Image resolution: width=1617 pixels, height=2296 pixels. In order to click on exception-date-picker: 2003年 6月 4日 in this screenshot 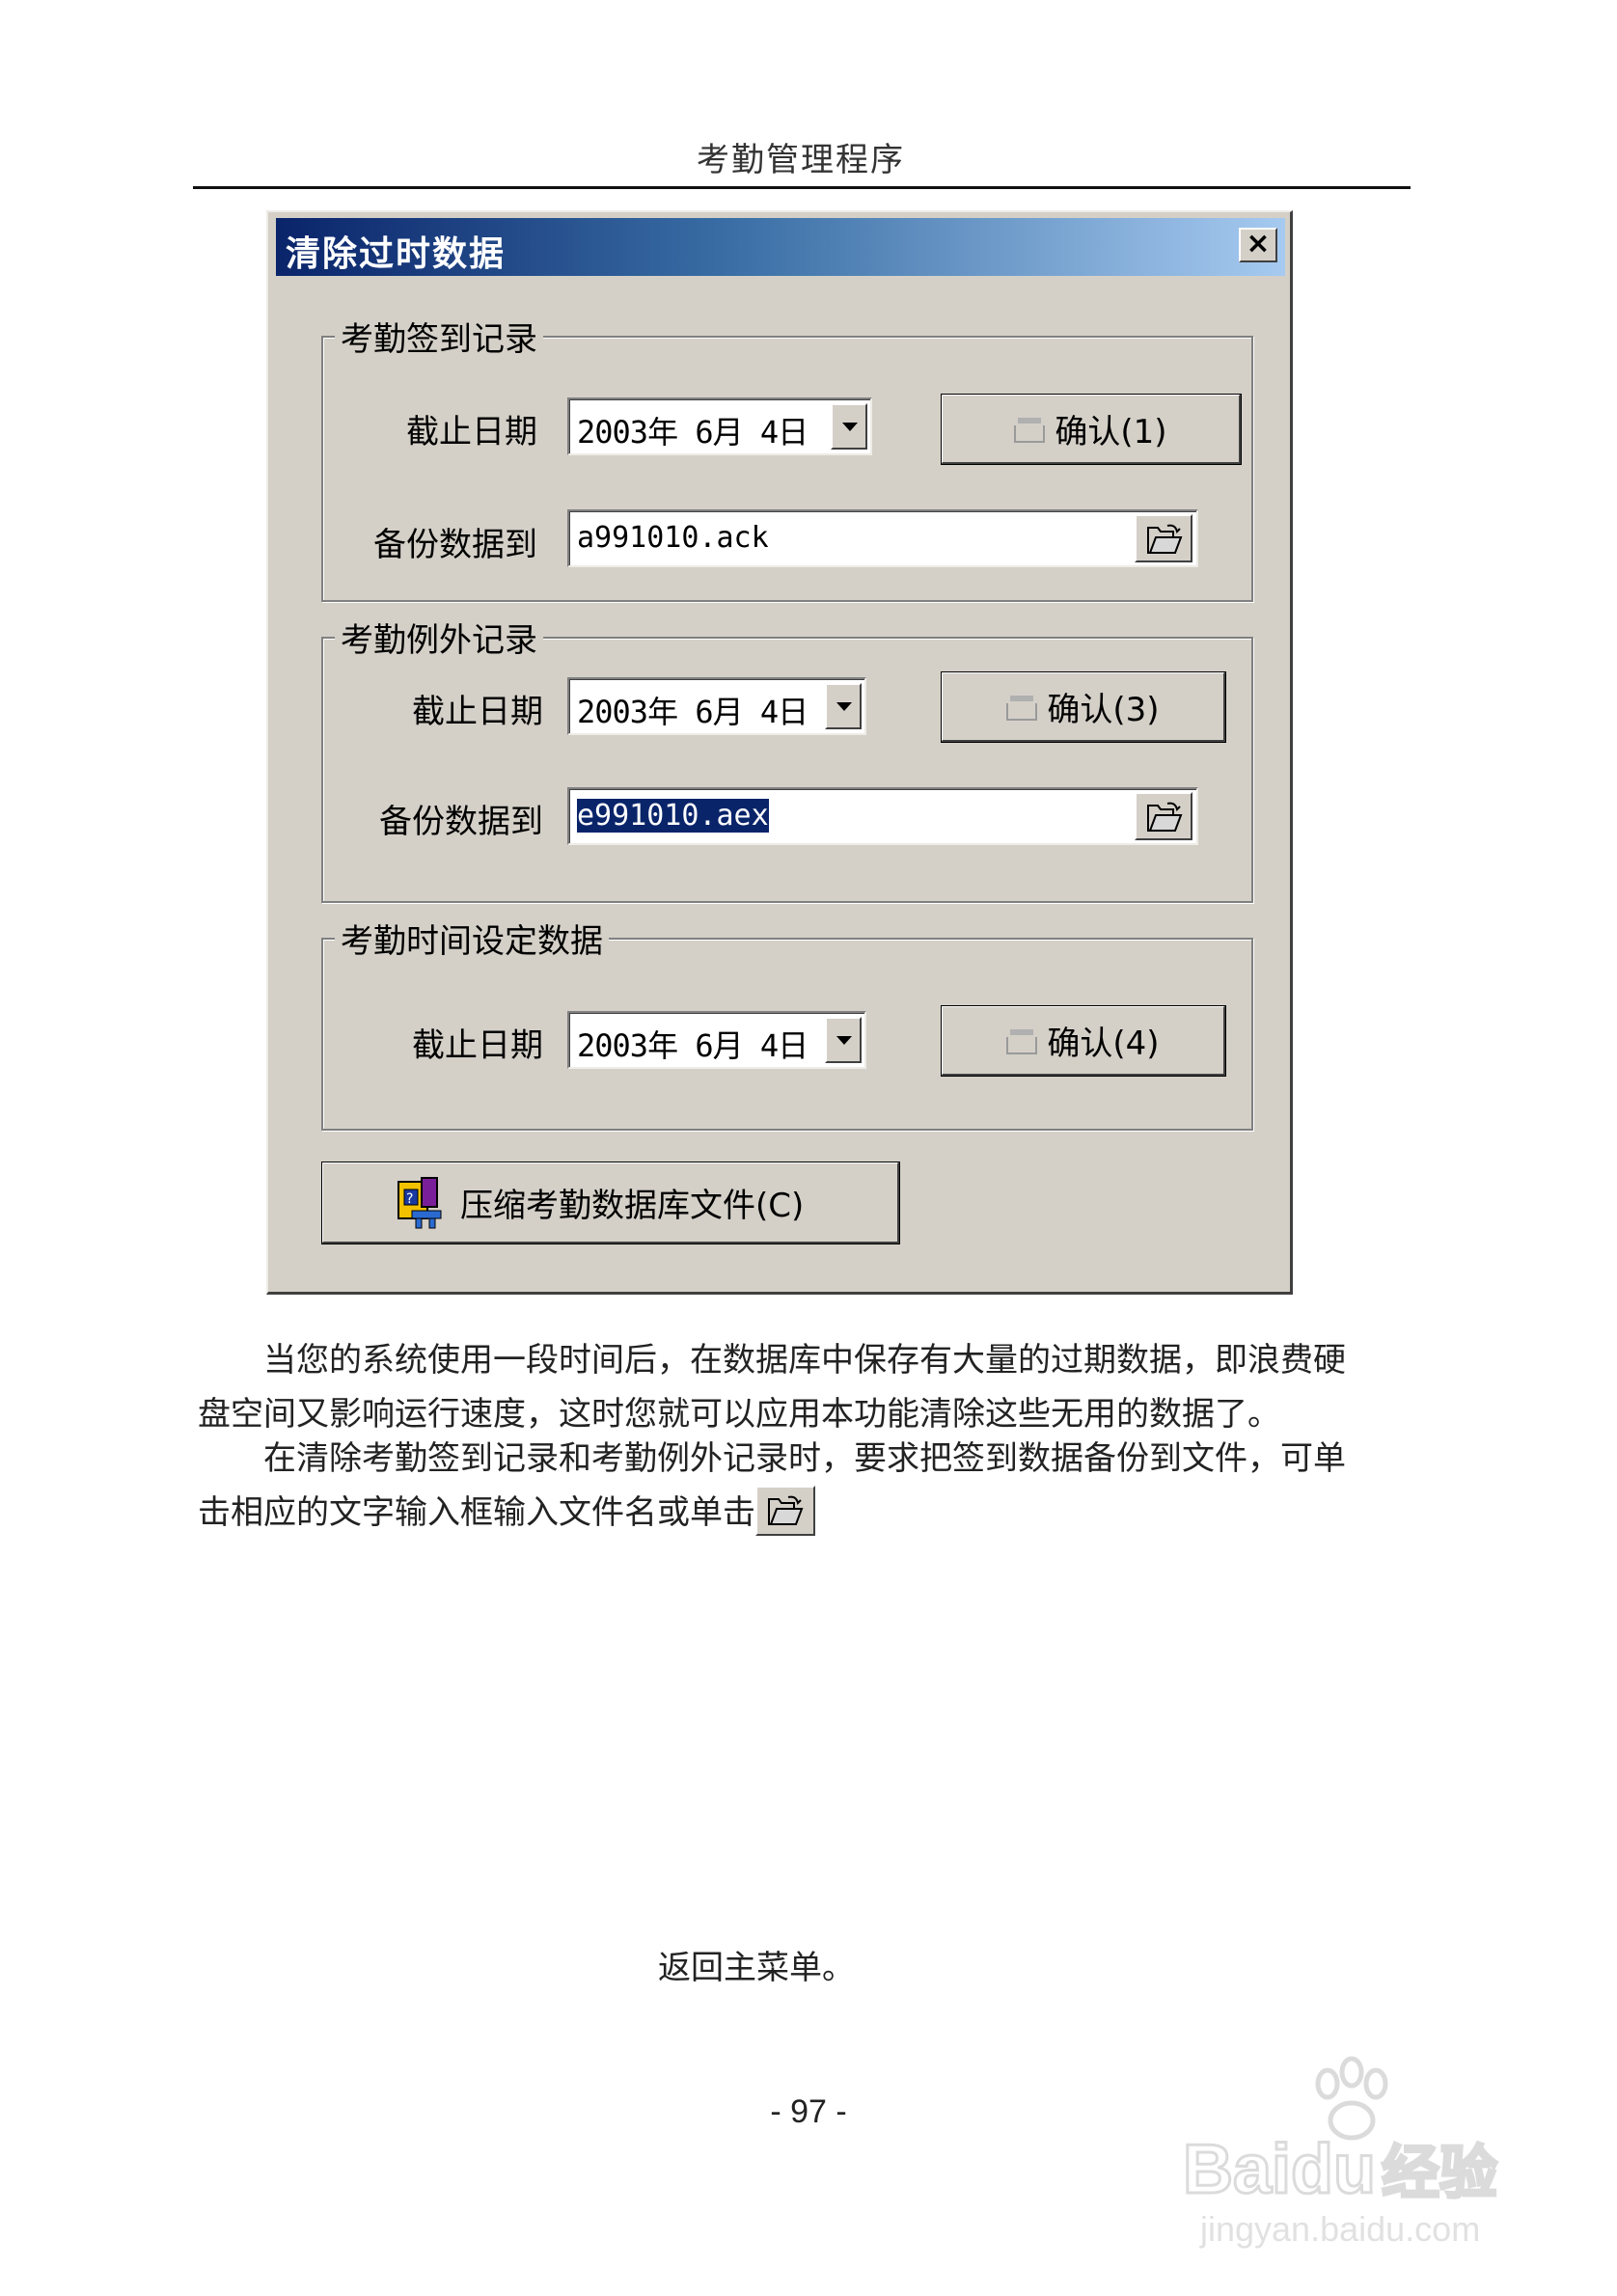, I will do `click(717, 706)`.